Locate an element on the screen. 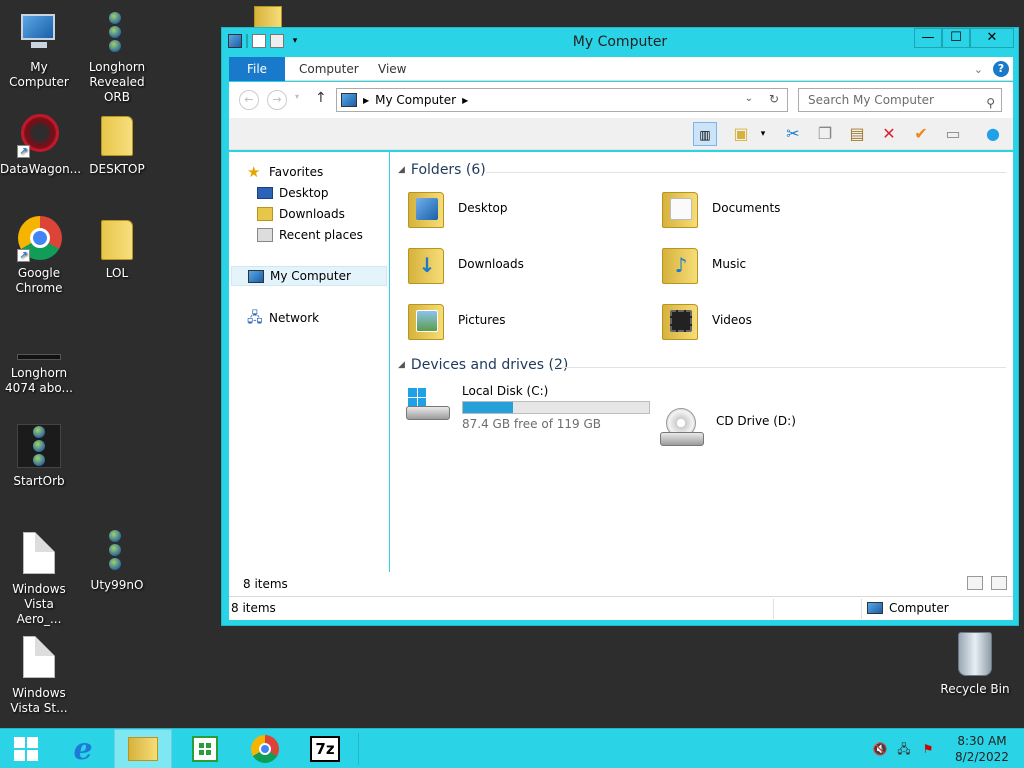  back-button: ← is located at coordinates (249, 100).